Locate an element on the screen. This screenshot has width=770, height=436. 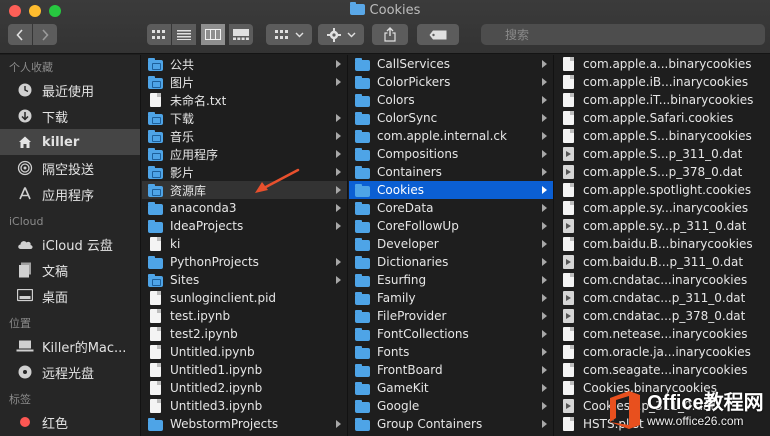
folder-row: Cookies is located at coordinates (451, 190).